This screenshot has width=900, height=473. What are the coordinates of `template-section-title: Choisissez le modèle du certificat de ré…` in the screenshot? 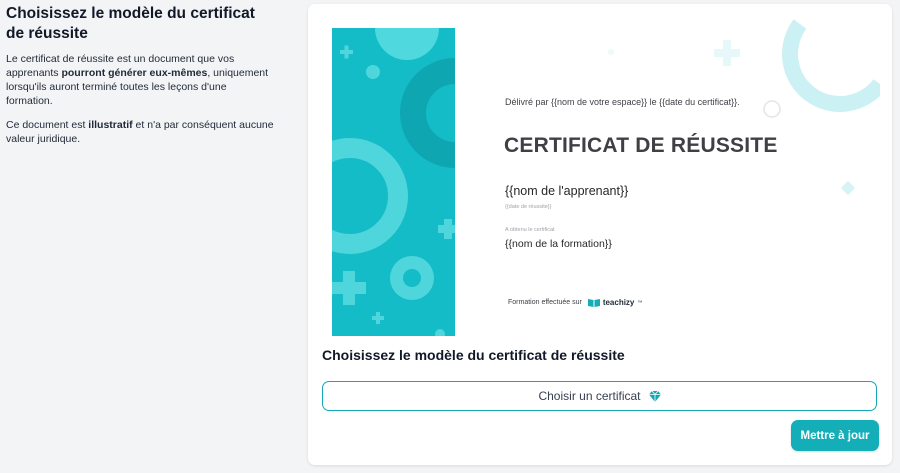 It's located at (473, 355).